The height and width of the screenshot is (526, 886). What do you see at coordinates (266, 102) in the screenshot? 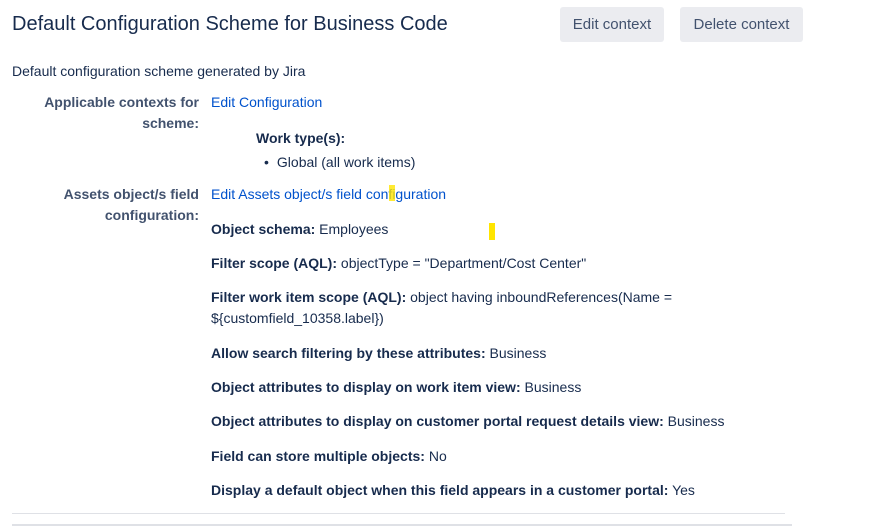
I see `edit-configuration-link: Edit Configuration` at bounding box center [266, 102].